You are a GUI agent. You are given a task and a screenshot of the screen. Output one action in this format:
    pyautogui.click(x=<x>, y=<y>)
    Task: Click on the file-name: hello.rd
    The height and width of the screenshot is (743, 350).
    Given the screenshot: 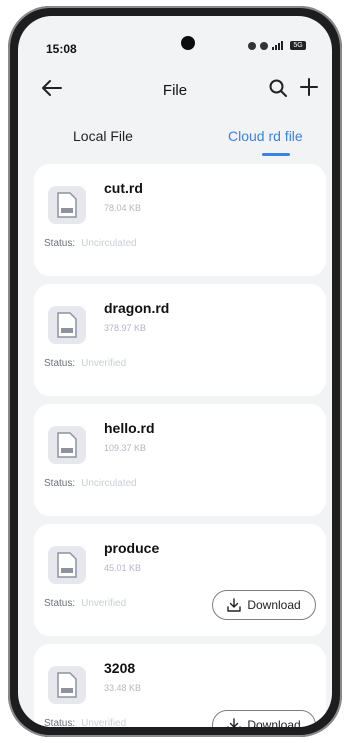 What is the action you would take?
    pyautogui.click(x=129, y=428)
    